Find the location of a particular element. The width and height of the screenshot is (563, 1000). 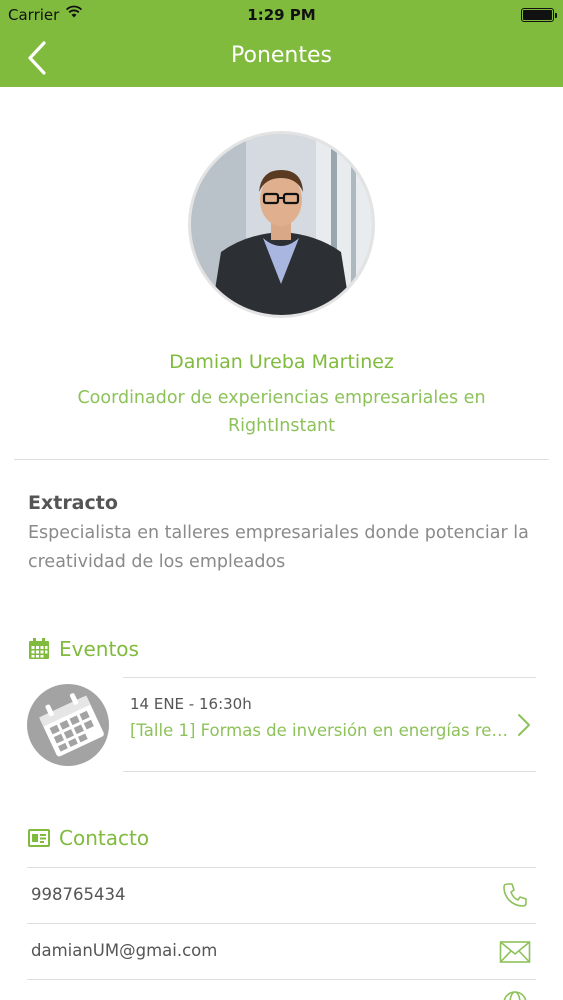

email-address: damianUM@gmai.com is located at coordinates (124, 950).